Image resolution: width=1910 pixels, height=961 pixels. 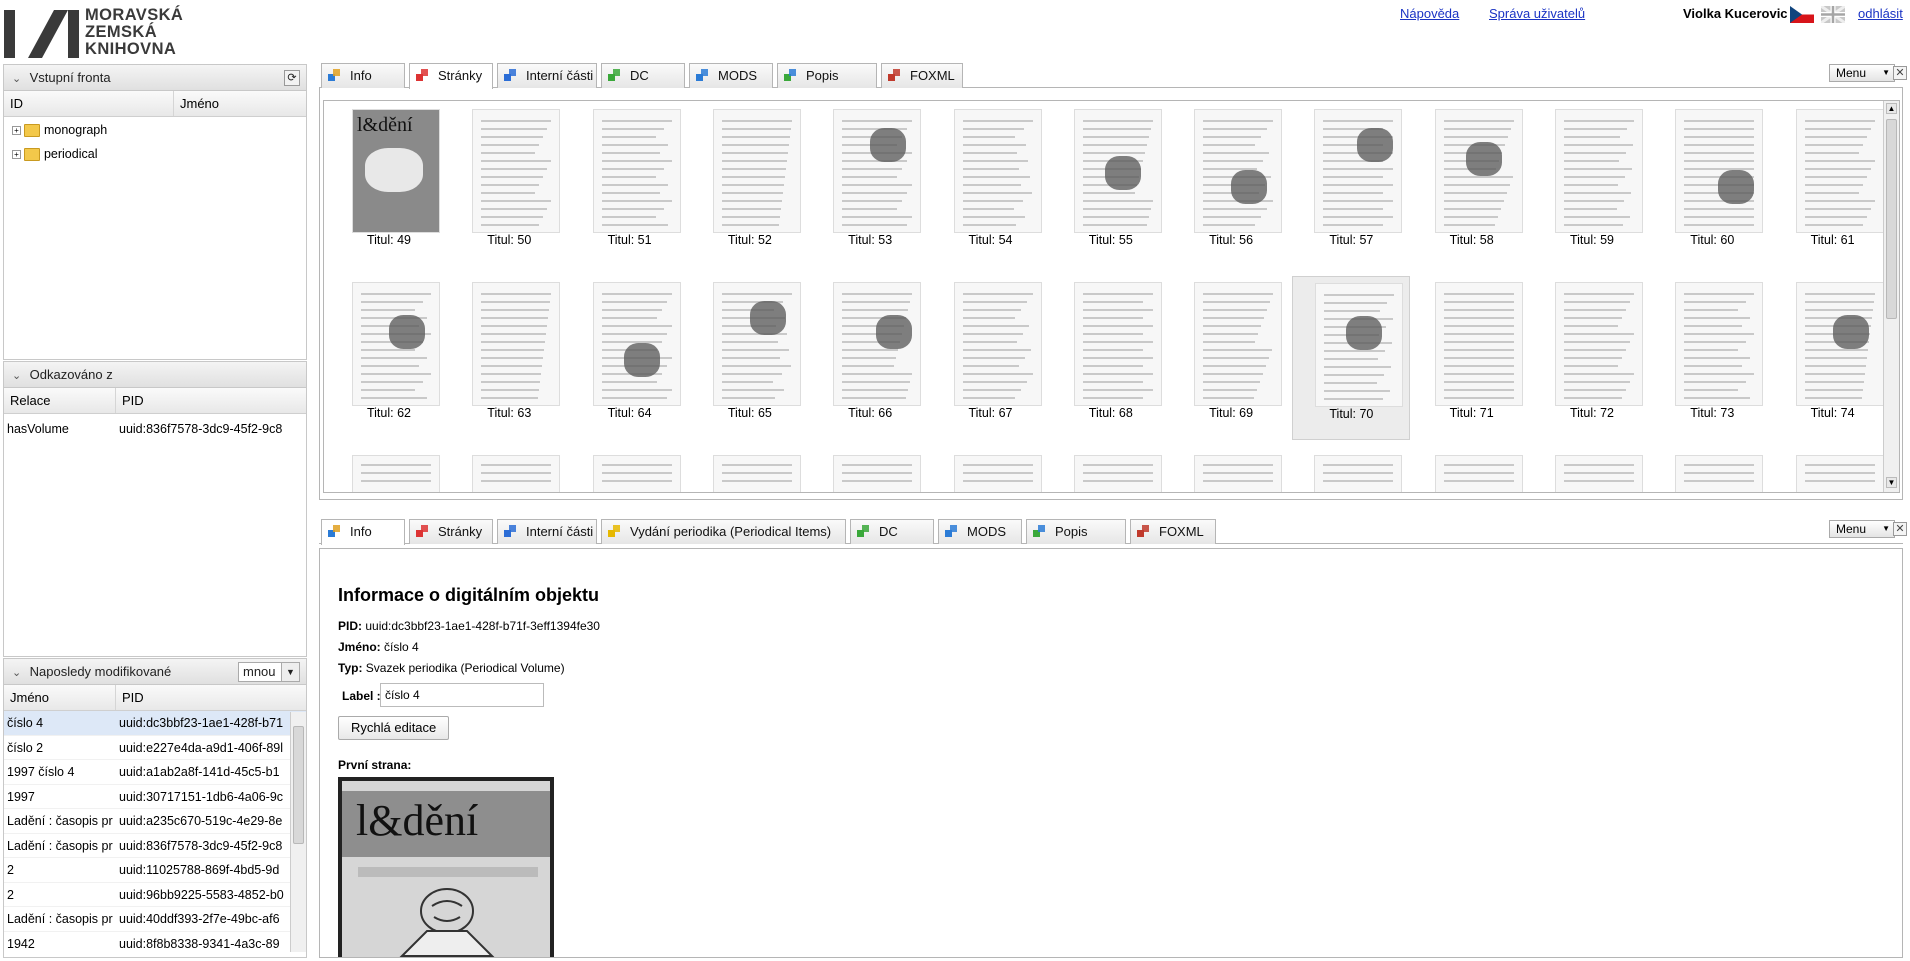 What do you see at coordinates (1592, 185) in the screenshot?
I see `page-thumbnail: Titul: 59` at bounding box center [1592, 185].